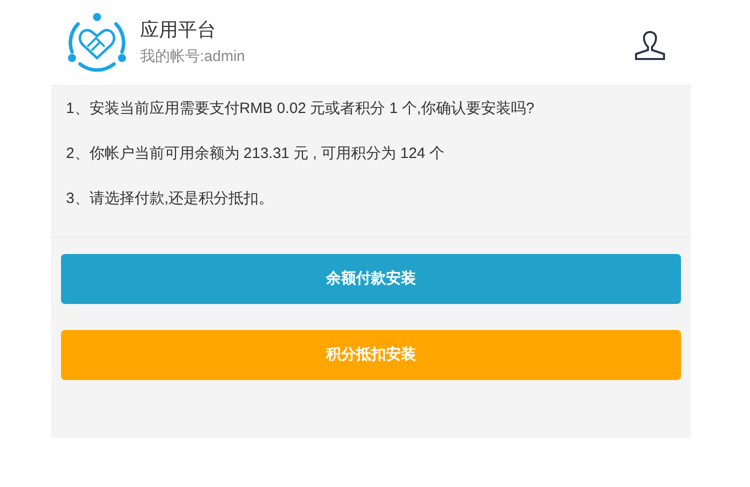 Image resolution: width=750 pixels, height=487 pixels. What do you see at coordinates (371, 279) in the screenshot?
I see `install-button: 余额付款安装` at bounding box center [371, 279].